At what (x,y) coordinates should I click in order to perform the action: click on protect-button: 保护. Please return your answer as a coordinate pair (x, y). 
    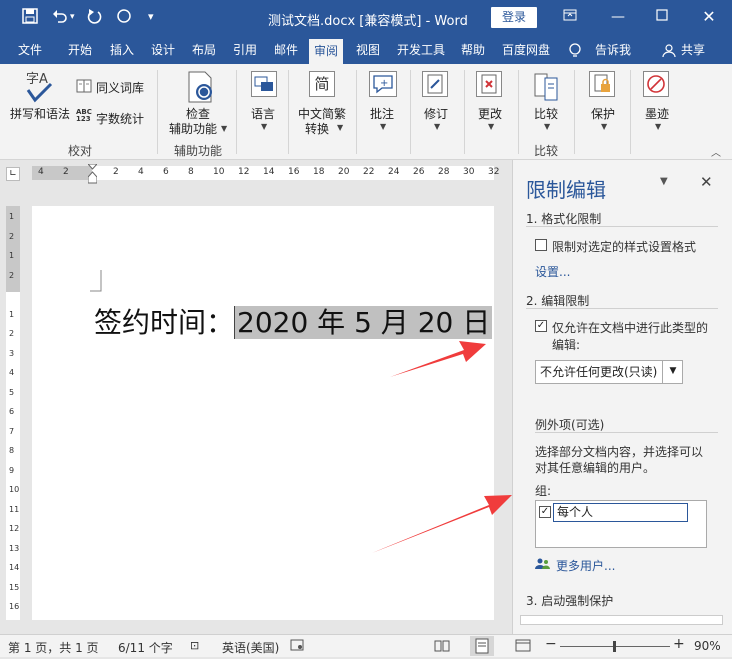
    Looking at the image, I should click on (603, 113).